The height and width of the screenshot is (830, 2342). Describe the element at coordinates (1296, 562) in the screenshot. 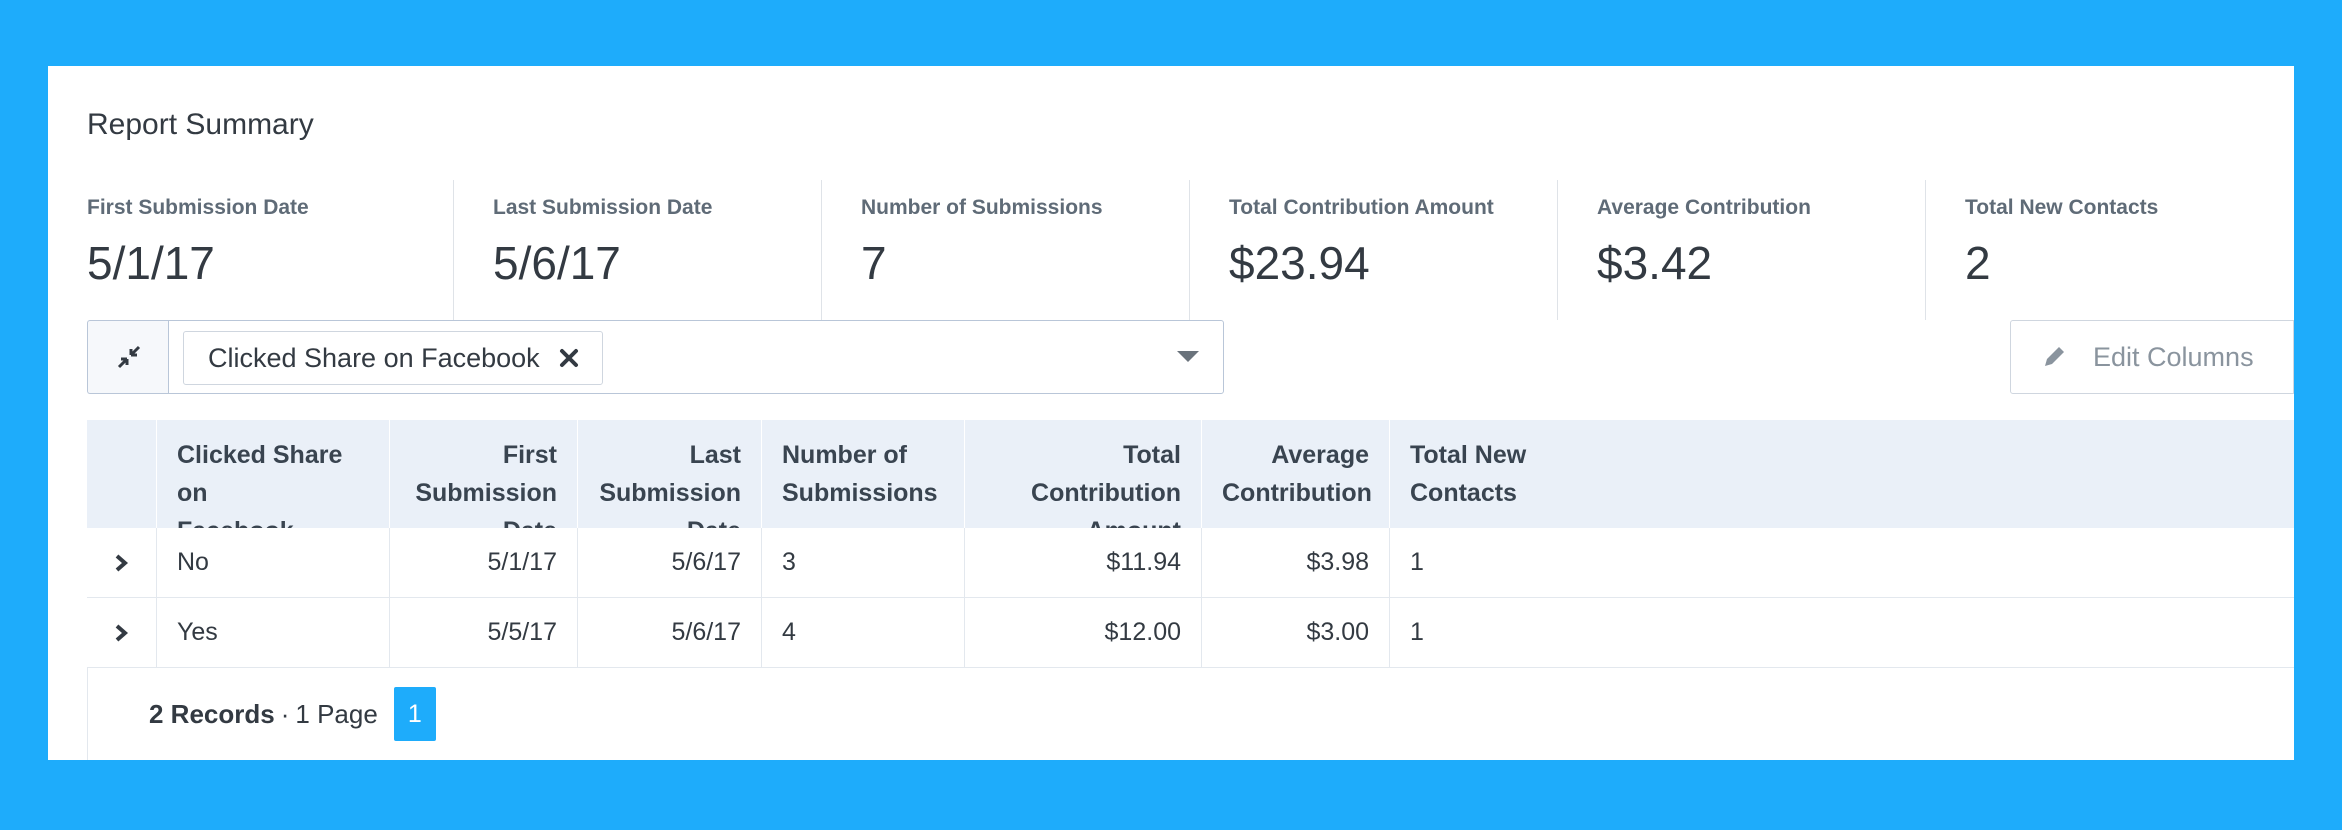

I see `cell-avg: $3.98` at that location.